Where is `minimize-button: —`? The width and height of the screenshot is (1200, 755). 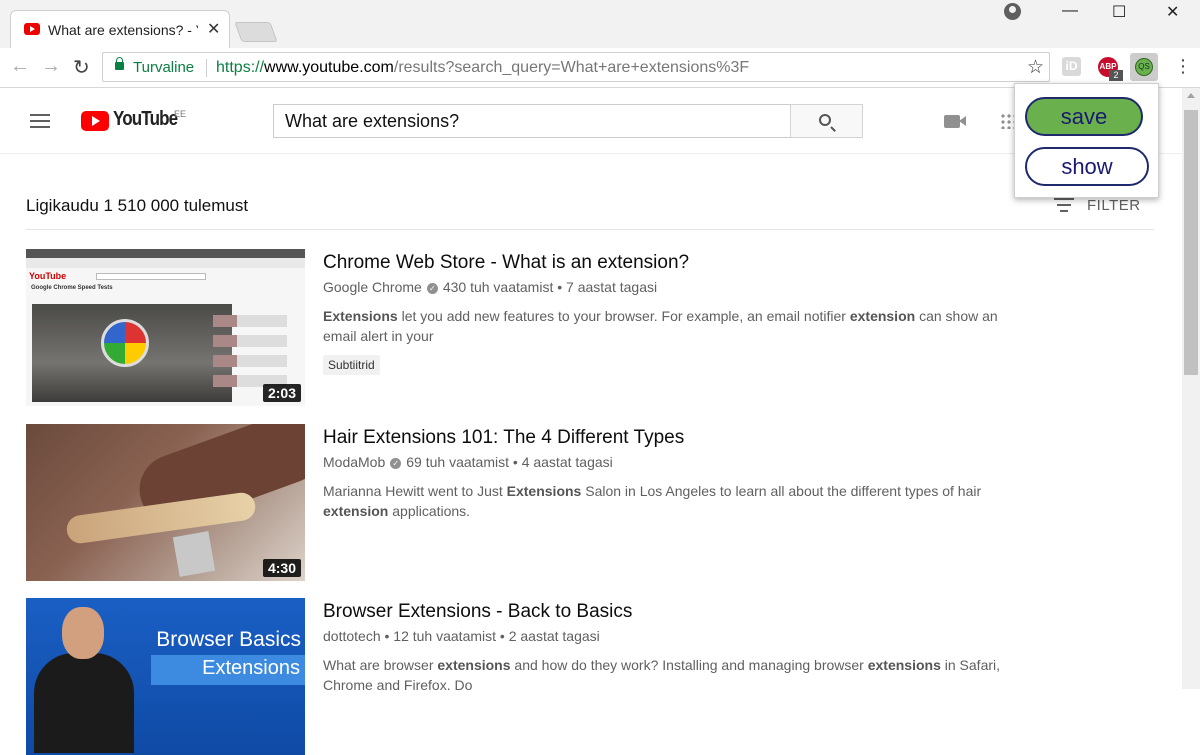 minimize-button: — is located at coordinates (1070, 11).